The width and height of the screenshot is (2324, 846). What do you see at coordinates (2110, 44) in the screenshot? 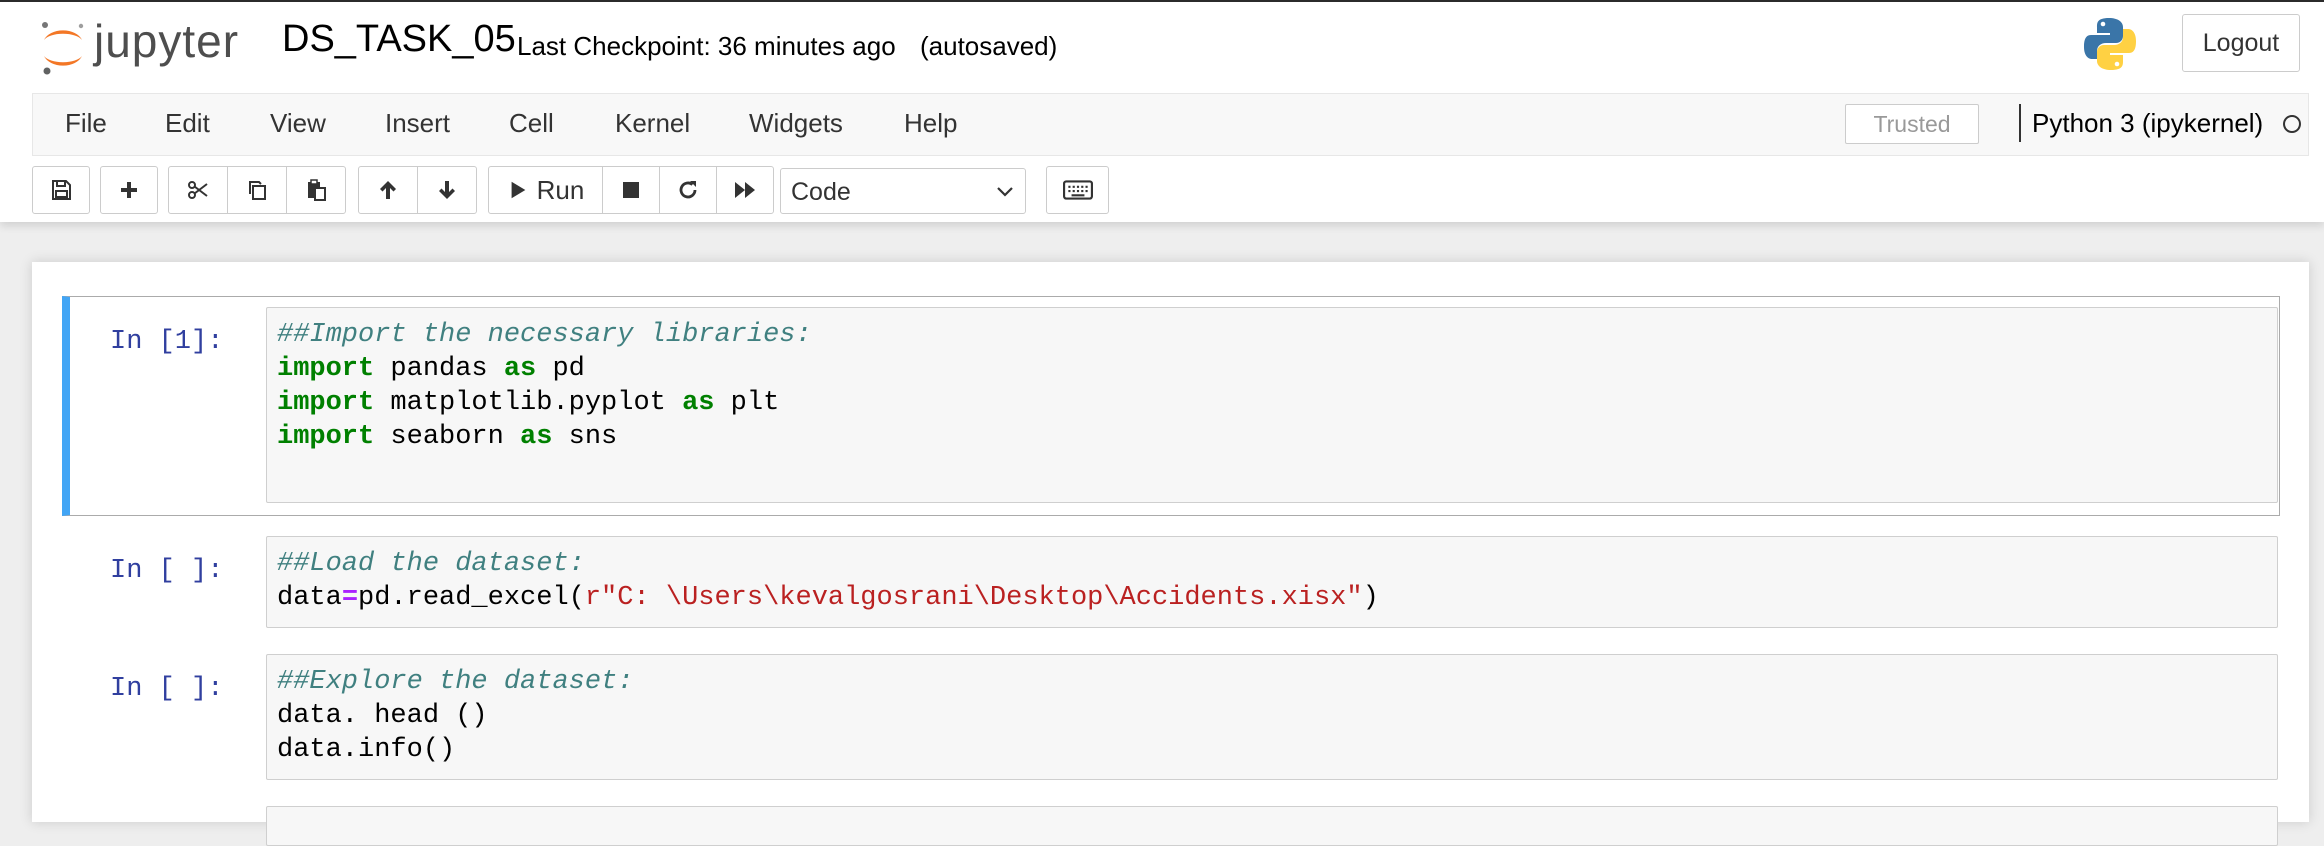
I see `python-logo-icon` at bounding box center [2110, 44].